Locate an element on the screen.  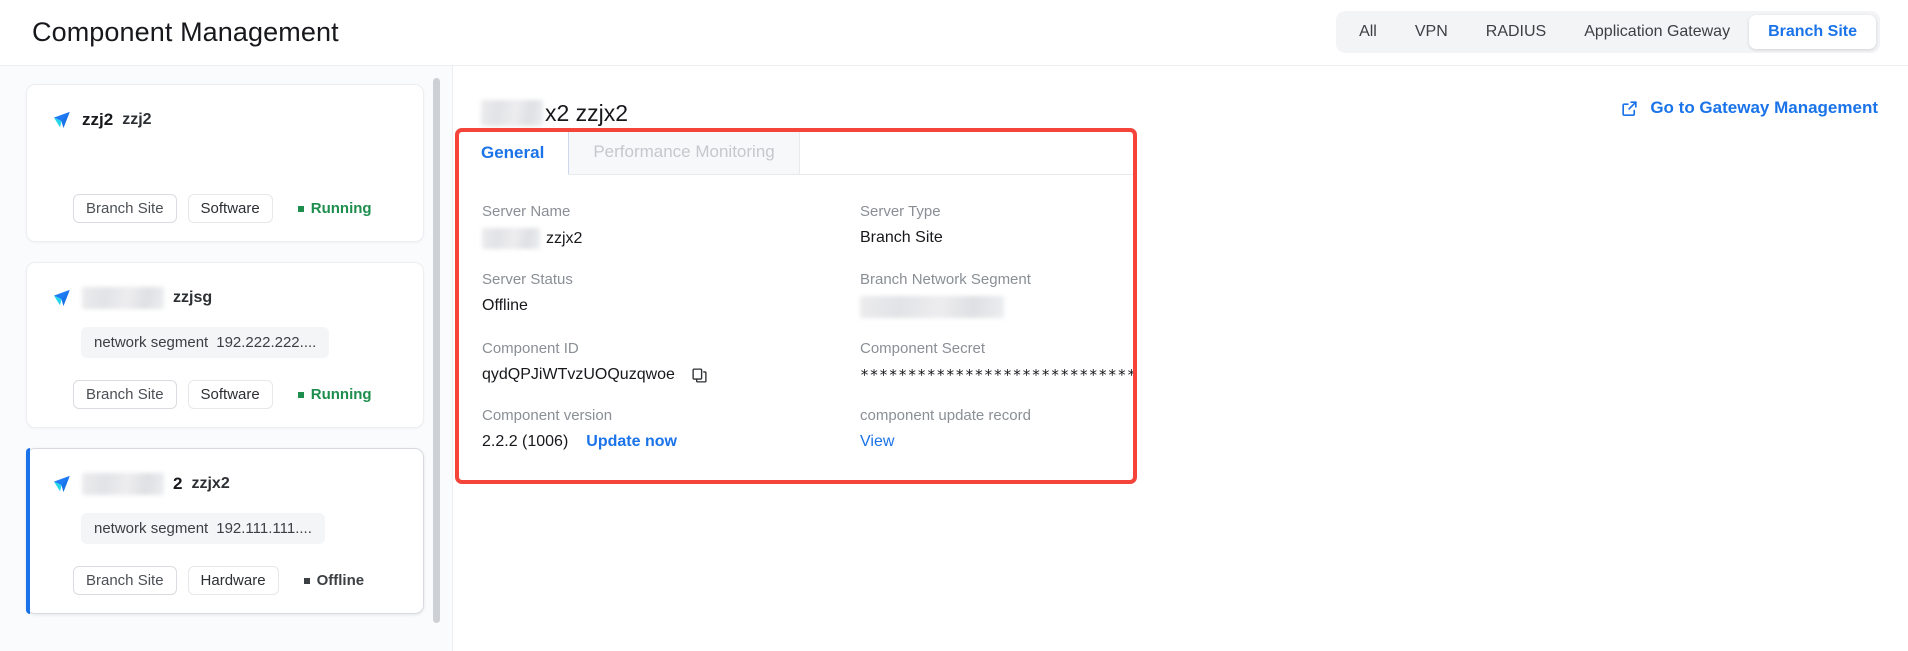
component-id-text: qydQPJiWTvzUOQuzqwoe is located at coordinates (578, 374).